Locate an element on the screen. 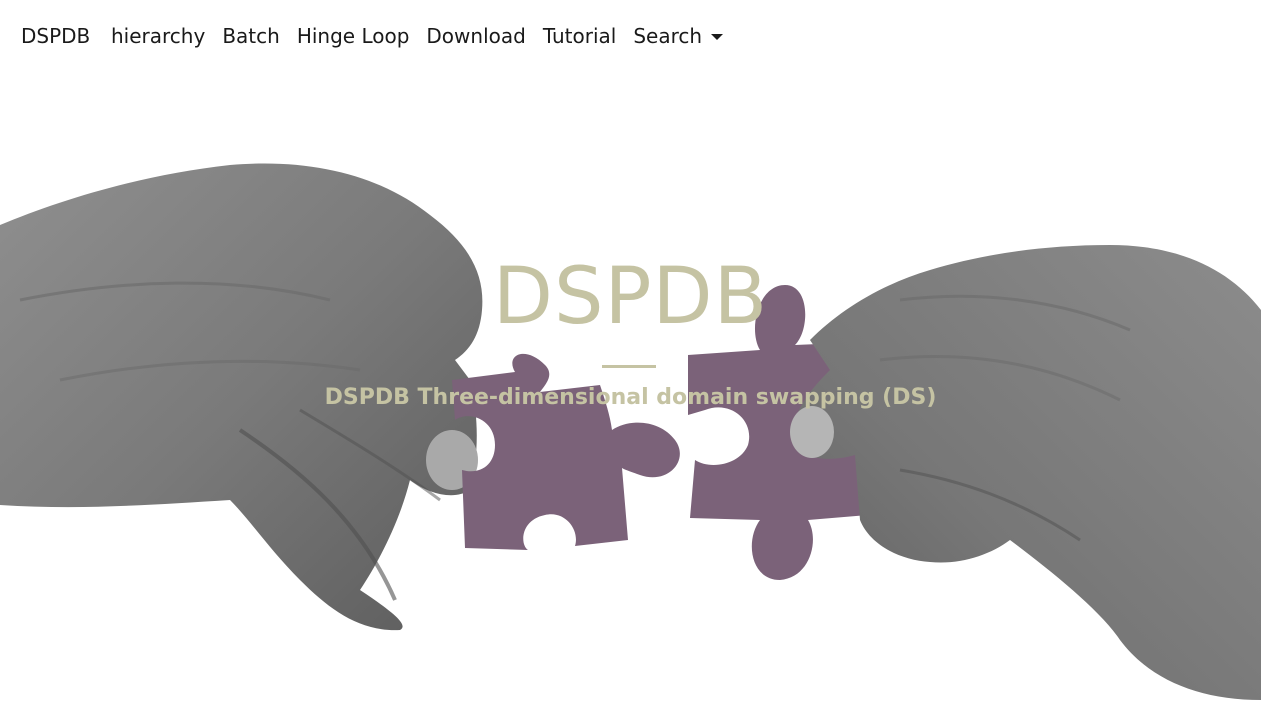 The image size is (1261, 713). nav-brand-link: DSPDB is located at coordinates (55, 36).